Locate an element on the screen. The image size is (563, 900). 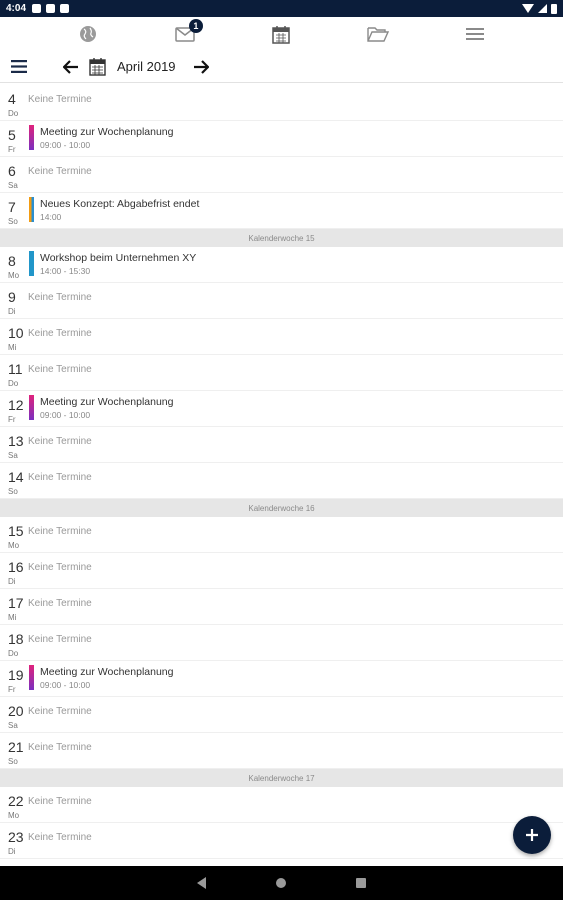
day-row: 21 So Keine Termine is located at coordinates (281, 751).